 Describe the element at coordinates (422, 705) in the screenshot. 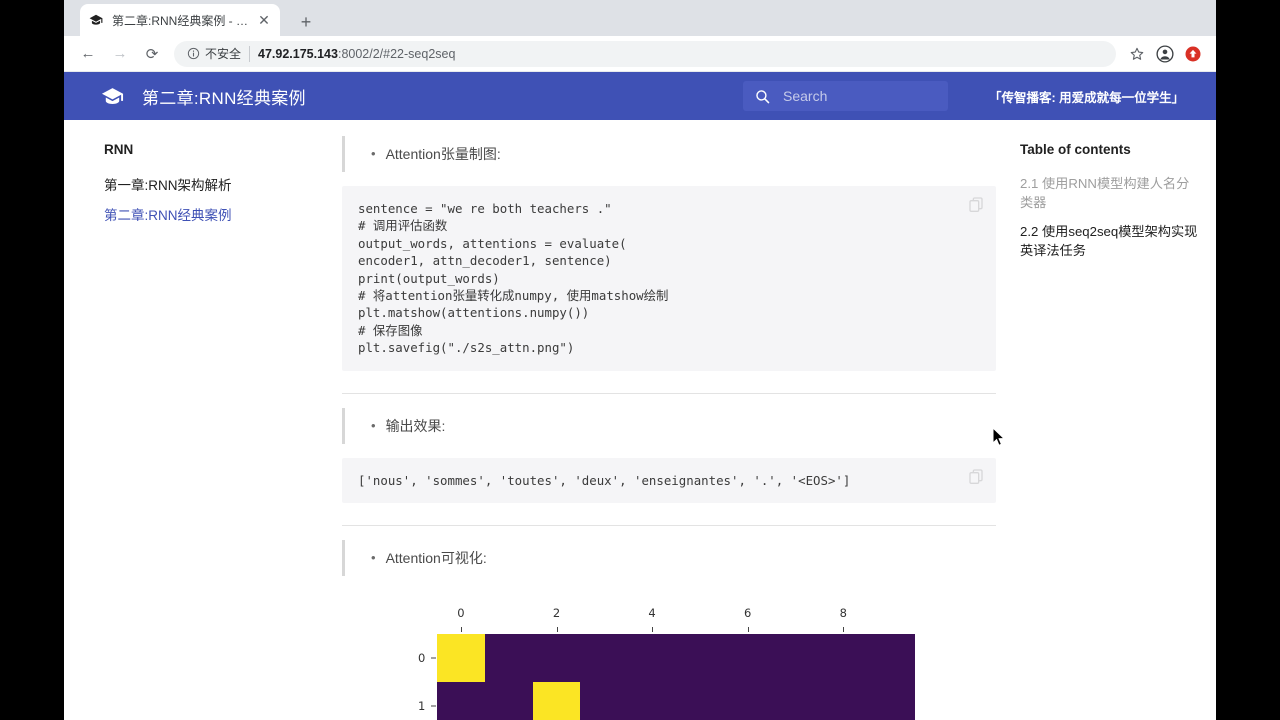

I see `y-axis-tick-label: 1` at that location.